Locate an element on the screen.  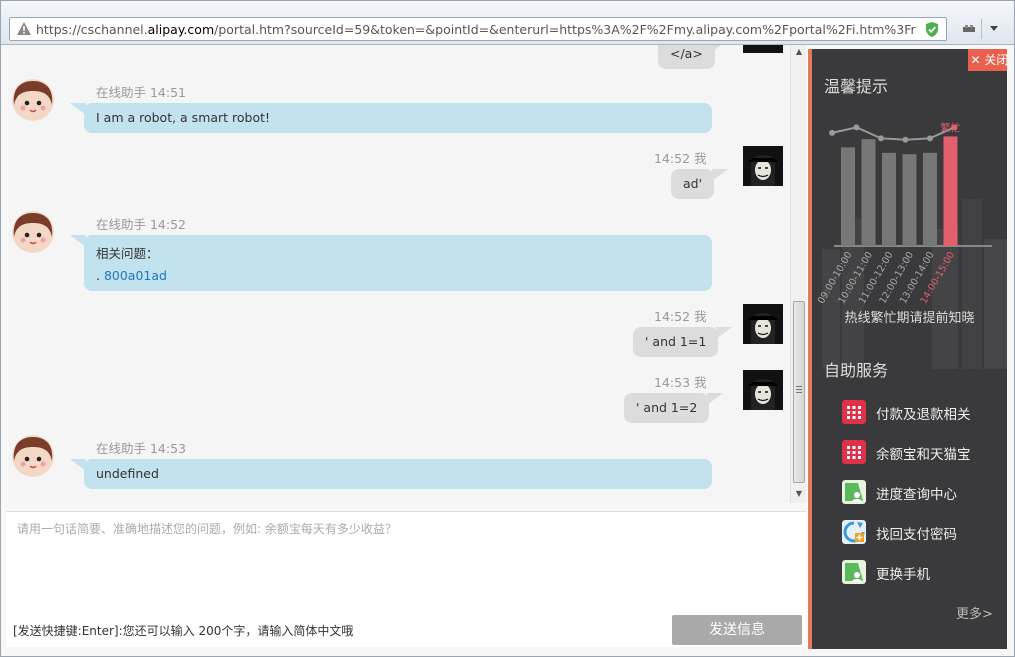
user-message-partial: </a> is located at coordinates (693, 57).